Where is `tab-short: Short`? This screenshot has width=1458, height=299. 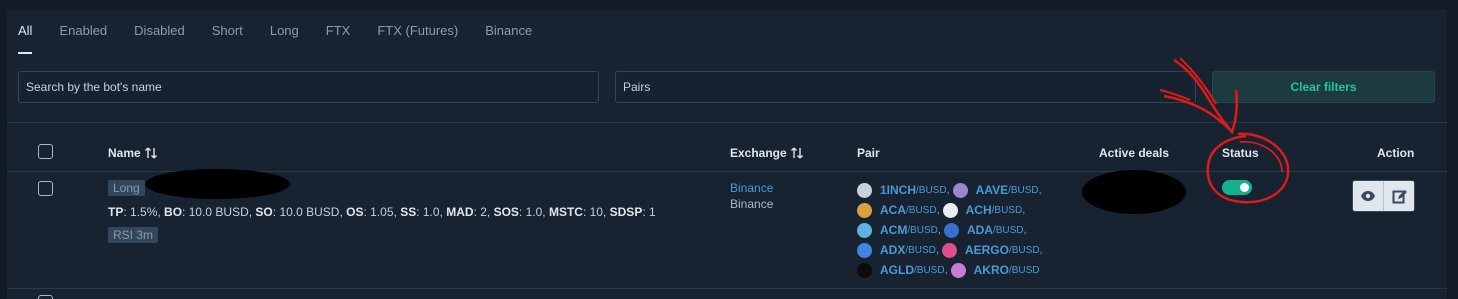 tab-short: Short is located at coordinates (227, 33).